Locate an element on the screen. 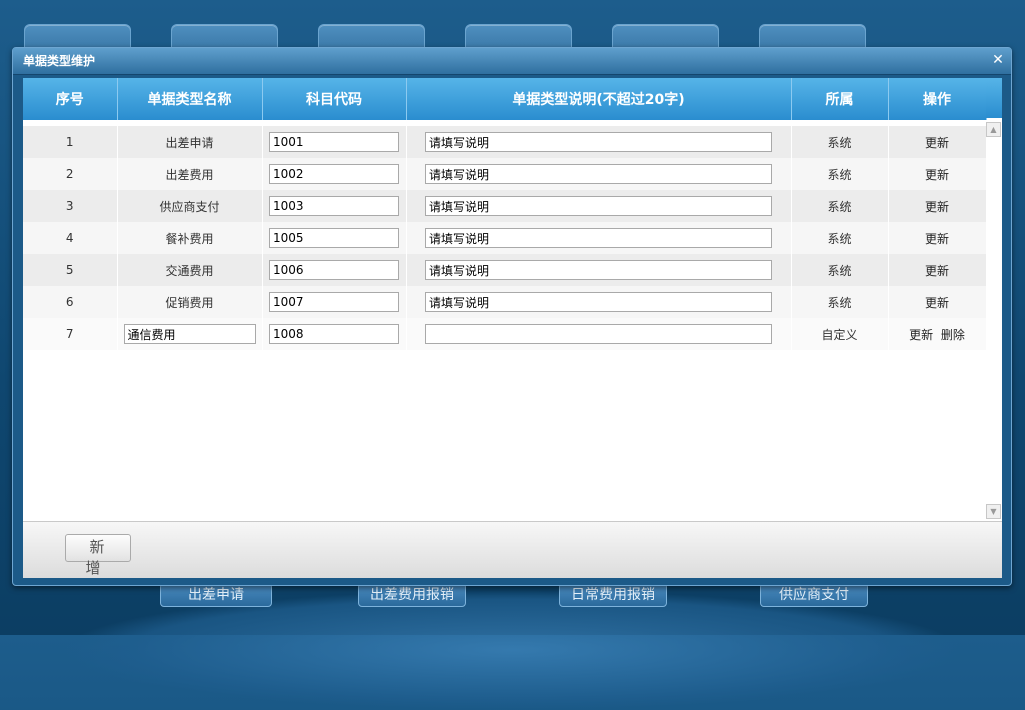 This screenshot has height=710, width=1025. table-row: 6 促销费用 系统 更新 is located at coordinates (505, 302).